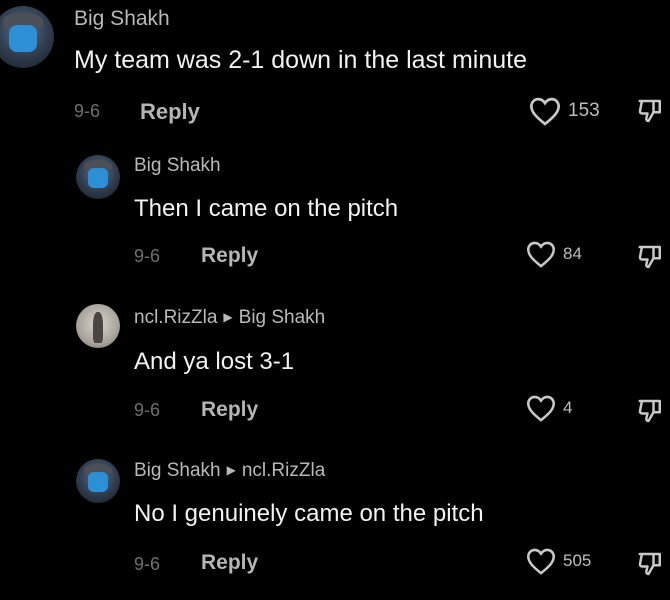  I want to click on username-label: Big Shakh, so click(177, 470).